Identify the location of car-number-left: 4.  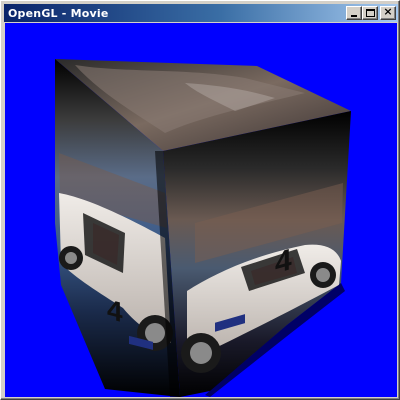
(115, 311).